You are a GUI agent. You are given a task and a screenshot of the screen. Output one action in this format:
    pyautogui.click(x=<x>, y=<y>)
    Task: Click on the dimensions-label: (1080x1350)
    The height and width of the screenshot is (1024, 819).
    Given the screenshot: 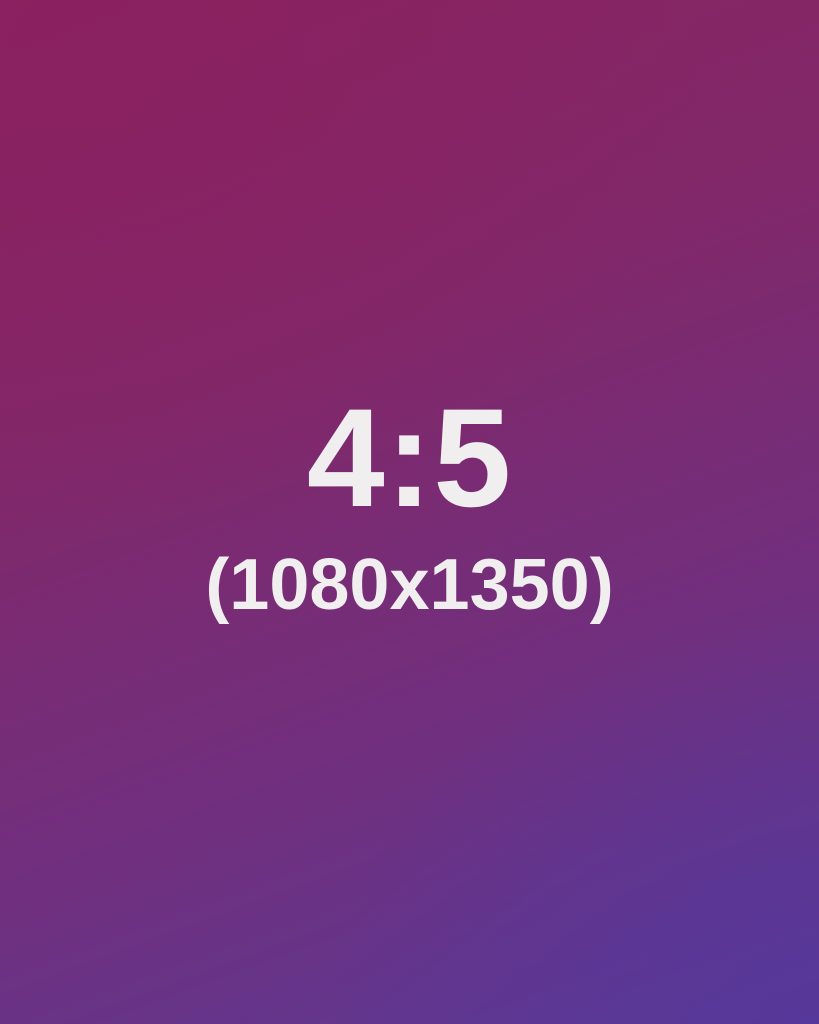 What is the action you would take?
    pyautogui.click(x=409, y=585)
    